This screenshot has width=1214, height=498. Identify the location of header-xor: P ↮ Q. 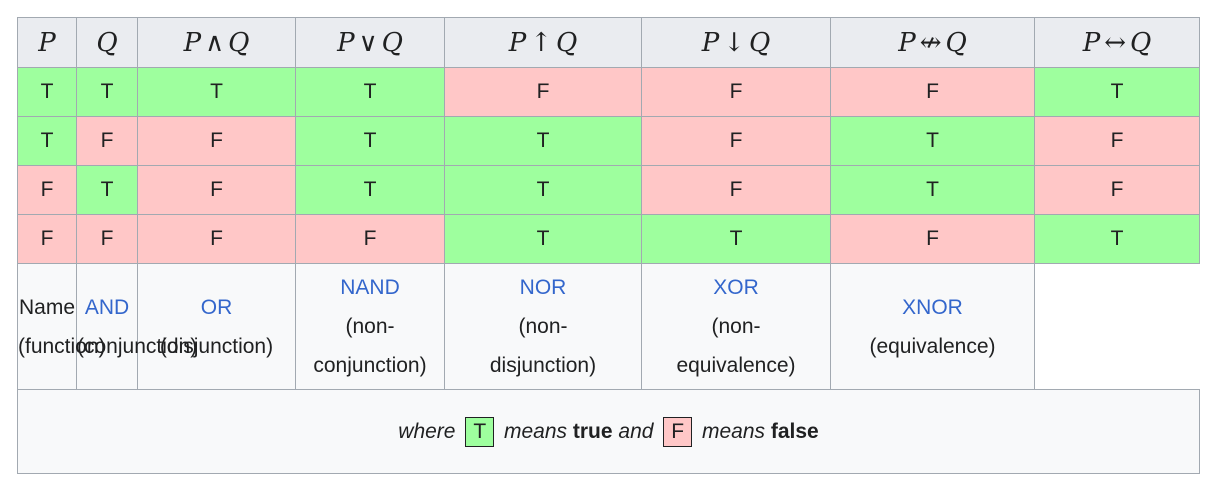
(932, 42).